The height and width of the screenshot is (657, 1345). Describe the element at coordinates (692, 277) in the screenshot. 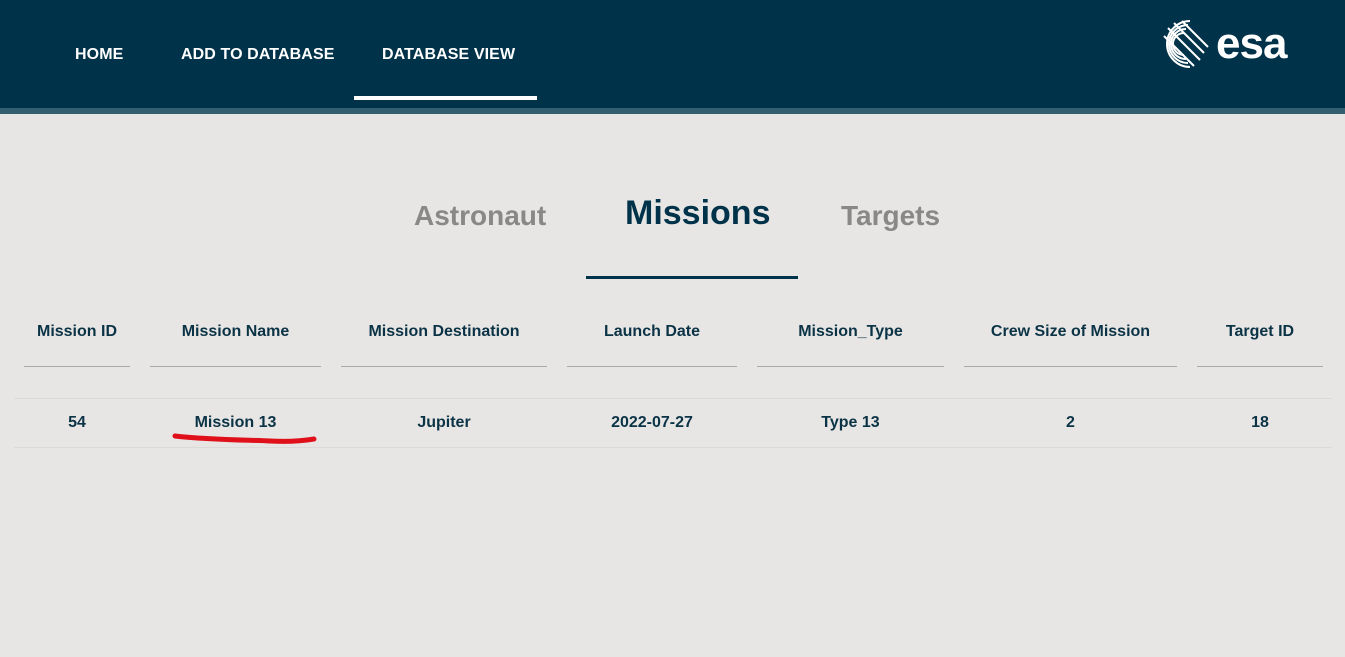

I see `tab-active-indicator` at that location.